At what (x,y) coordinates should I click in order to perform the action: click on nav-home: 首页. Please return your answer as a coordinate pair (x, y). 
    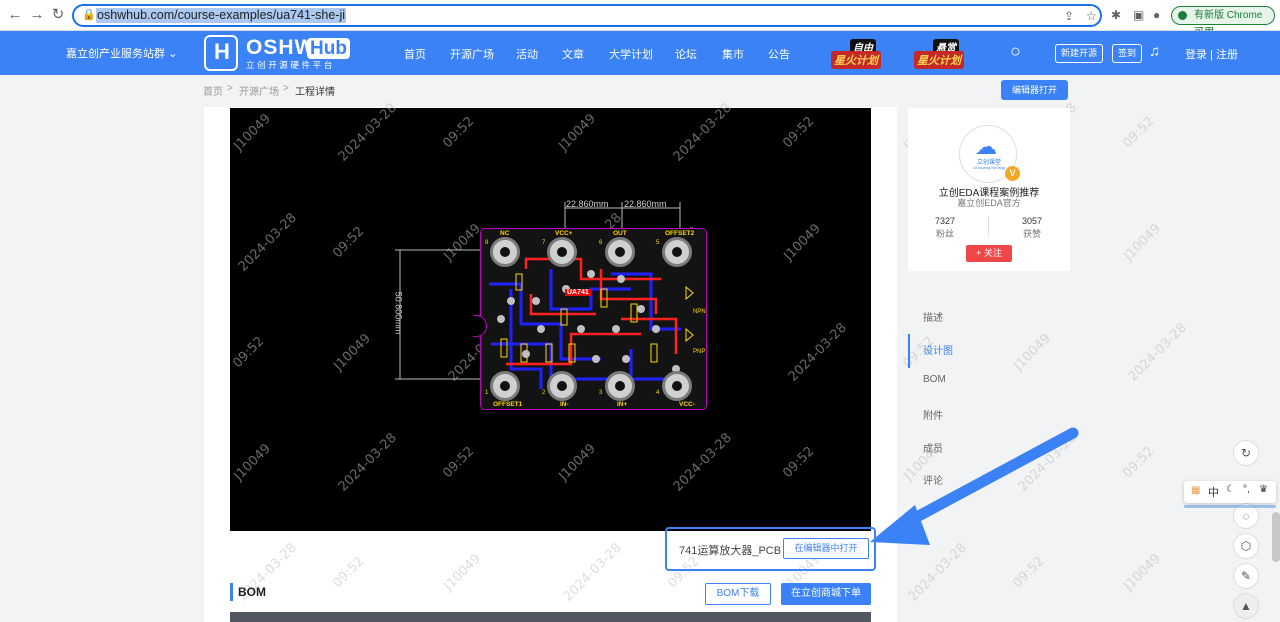
    Looking at the image, I should click on (415, 54).